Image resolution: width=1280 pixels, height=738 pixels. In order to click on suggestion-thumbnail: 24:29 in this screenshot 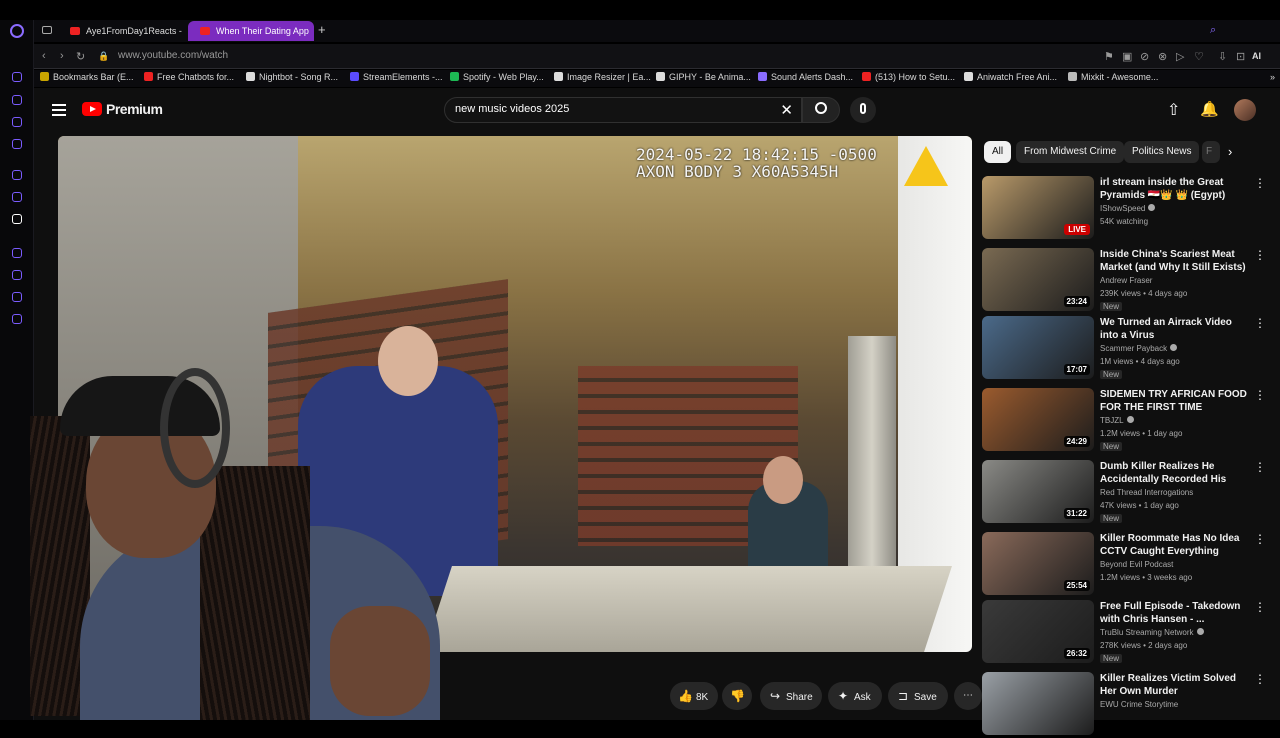, I will do `click(1038, 419)`.